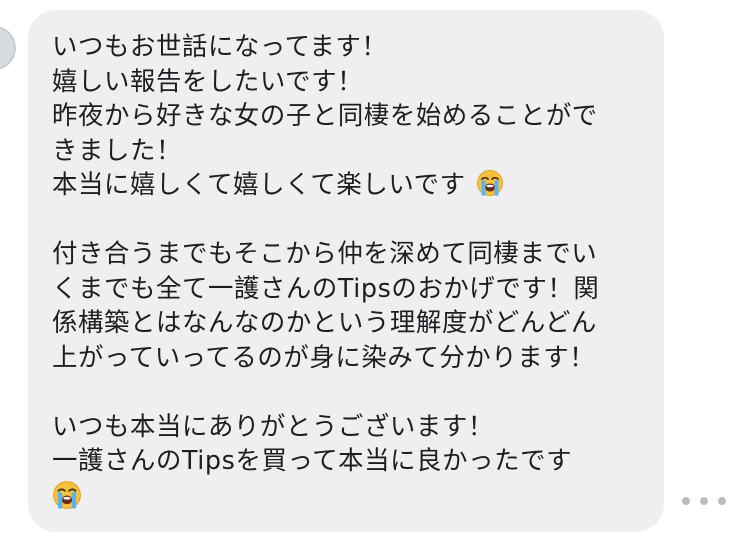 The height and width of the screenshot is (550, 742). I want to click on message-line: くまでも全て一護さんのTipsのおかげです！関, so click(326, 287).